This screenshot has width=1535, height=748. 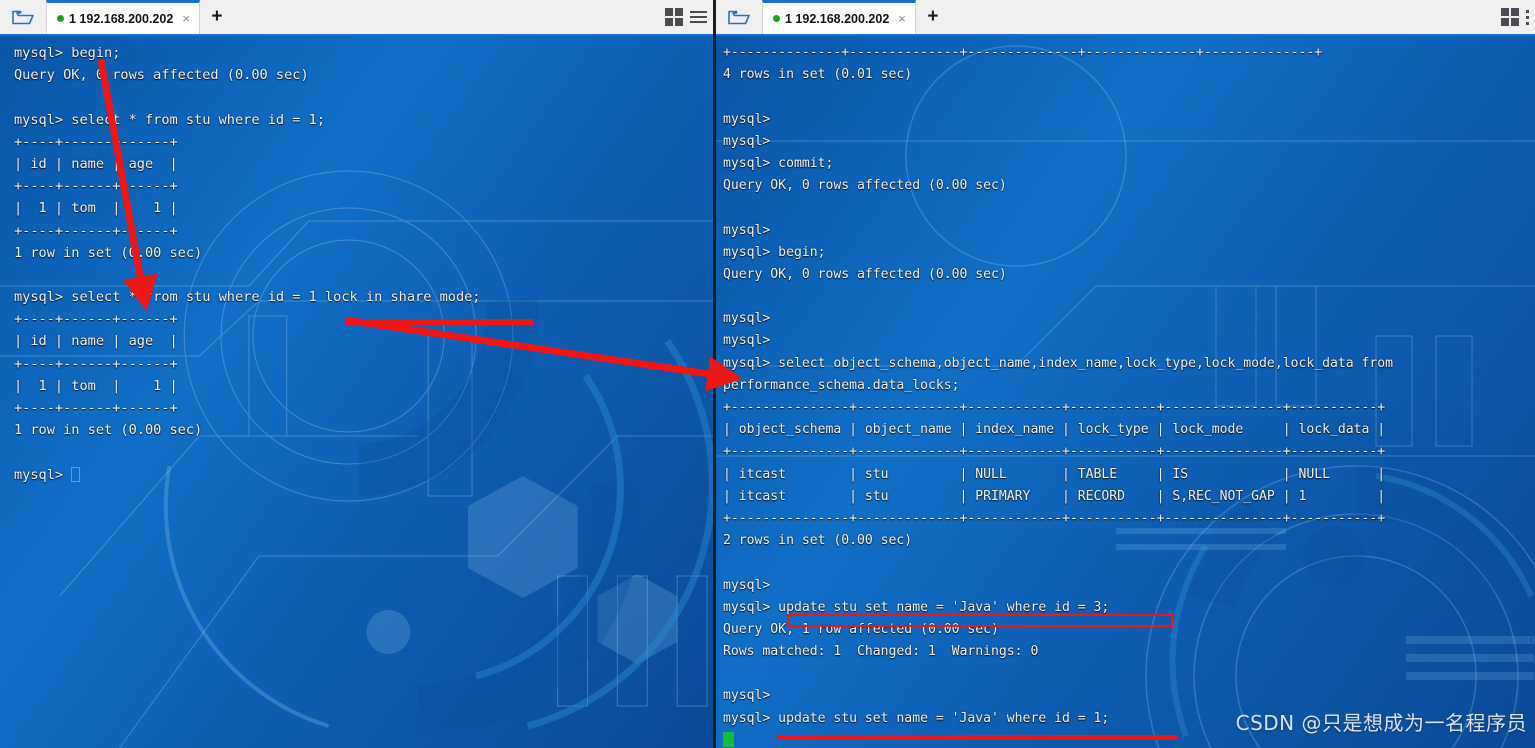 I want to click on tabbar-spacer-right, so click(x=1225, y=17).